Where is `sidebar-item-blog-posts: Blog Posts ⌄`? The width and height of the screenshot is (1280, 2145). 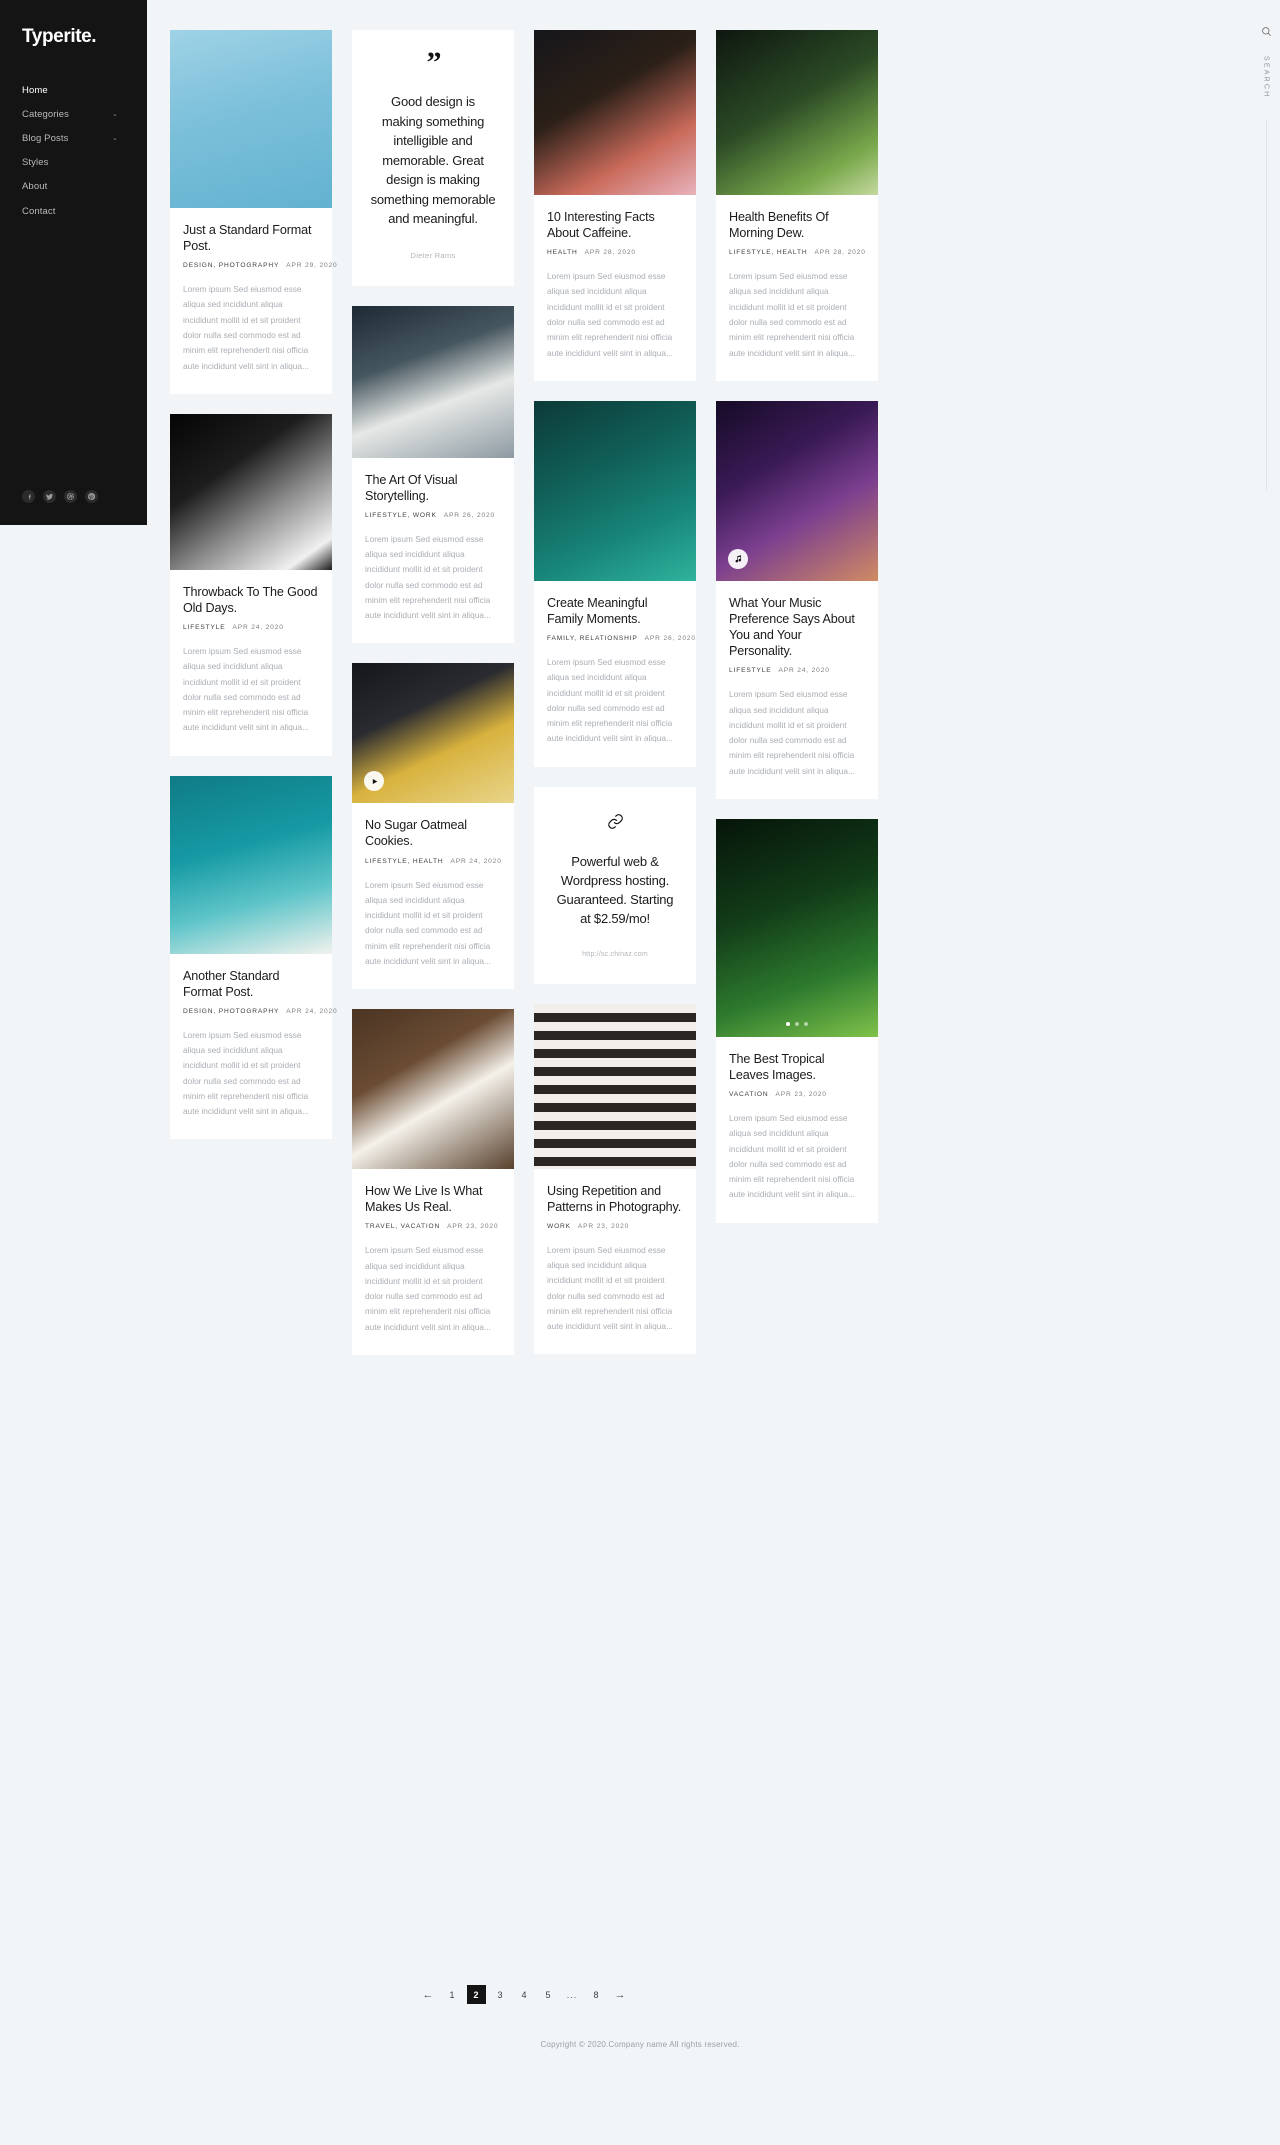 sidebar-item-blog-posts: Blog Posts ⌄ is located at coordinates (74, 138).